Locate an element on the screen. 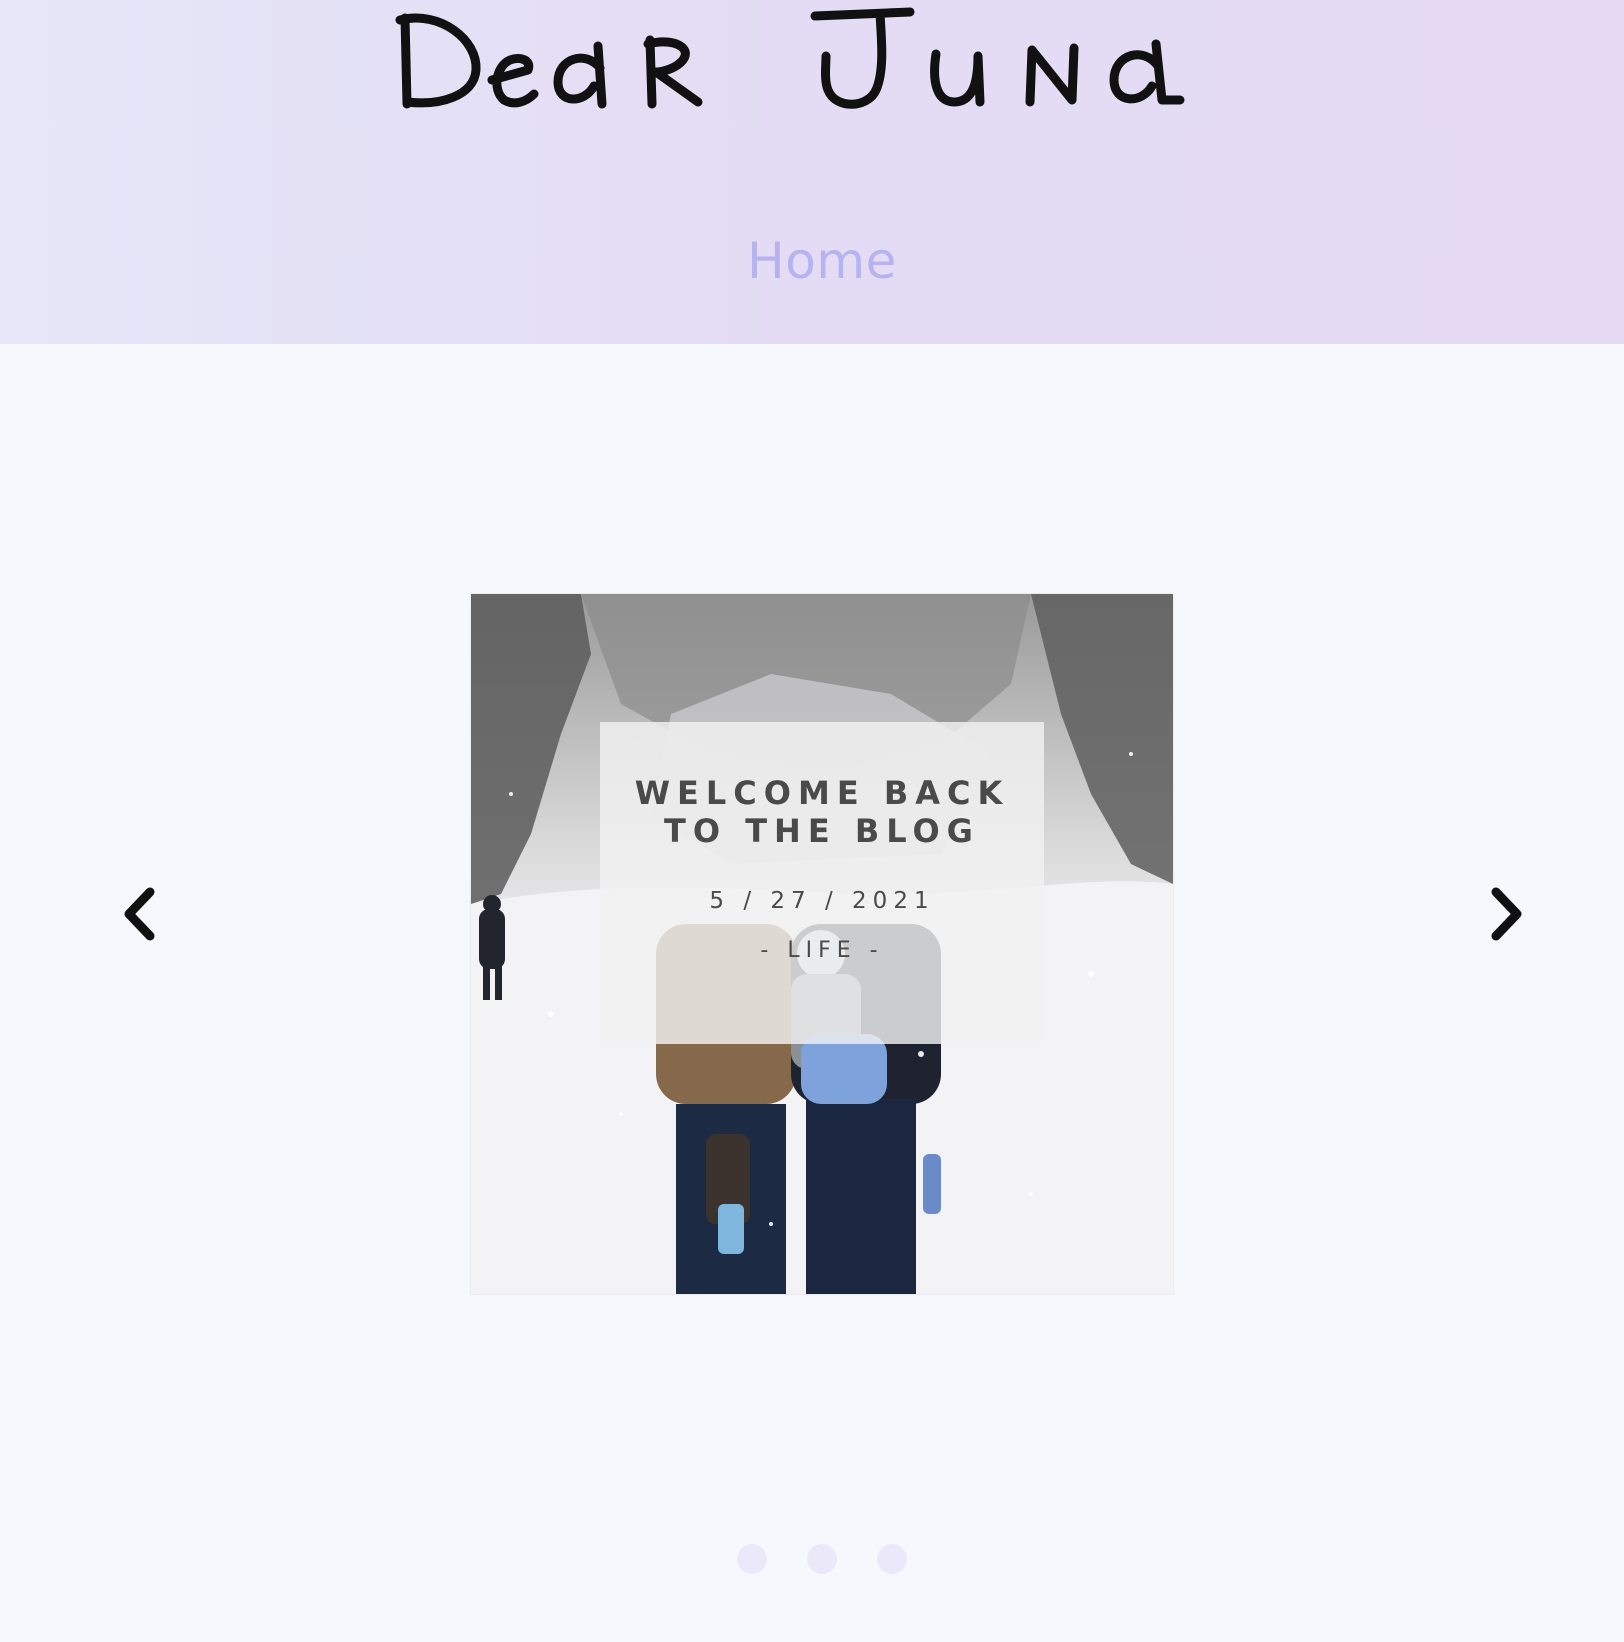  slider-pagination is located at coordinates (812, 1560).